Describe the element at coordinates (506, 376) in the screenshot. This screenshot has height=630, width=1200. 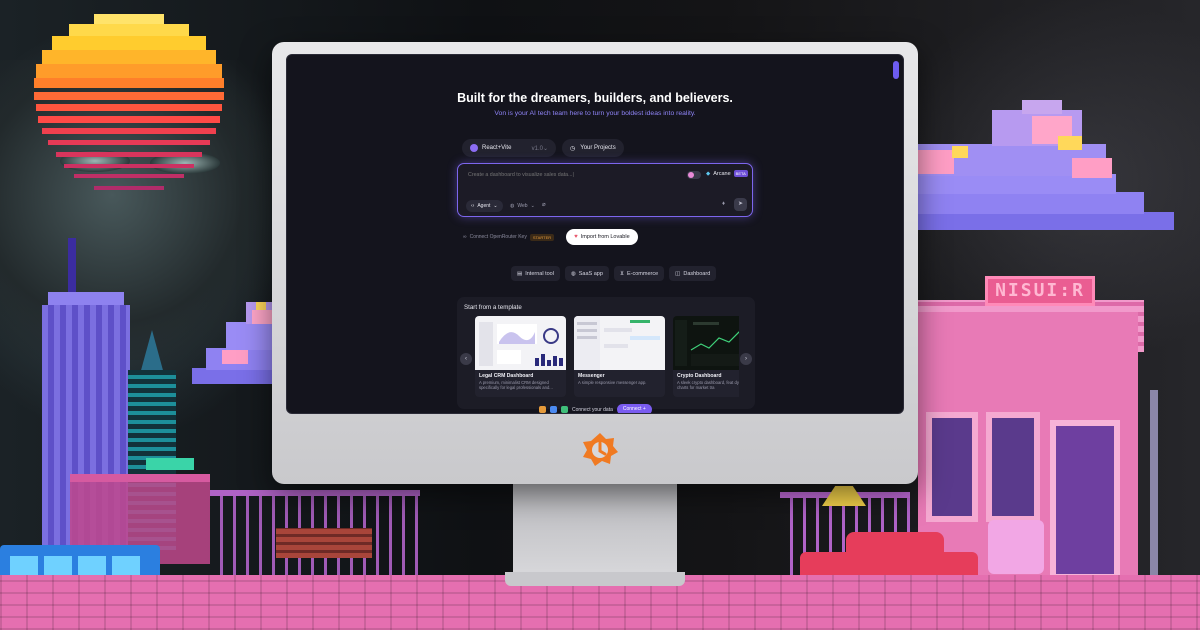
I see `template-card-title: Legal CRM Dashboard` at that location.